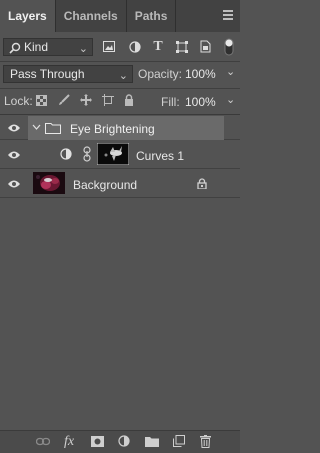 Image resolution: width=320 pixels, height=453 pixels. I want to click on layer-name: Curves 1, so click(160, 156).